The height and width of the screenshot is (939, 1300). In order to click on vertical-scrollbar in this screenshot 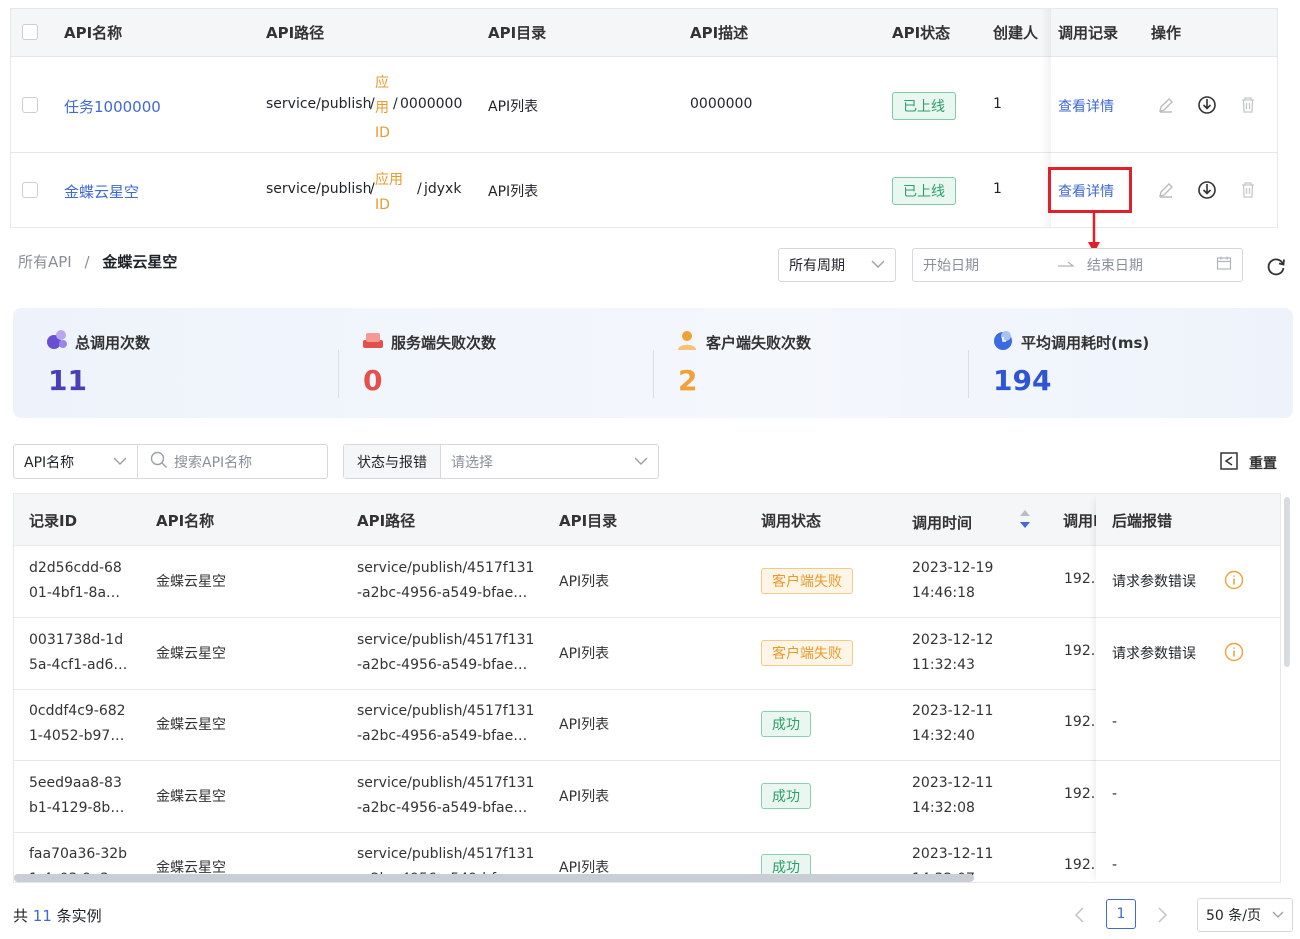, I will do `click(1287, 582)`.